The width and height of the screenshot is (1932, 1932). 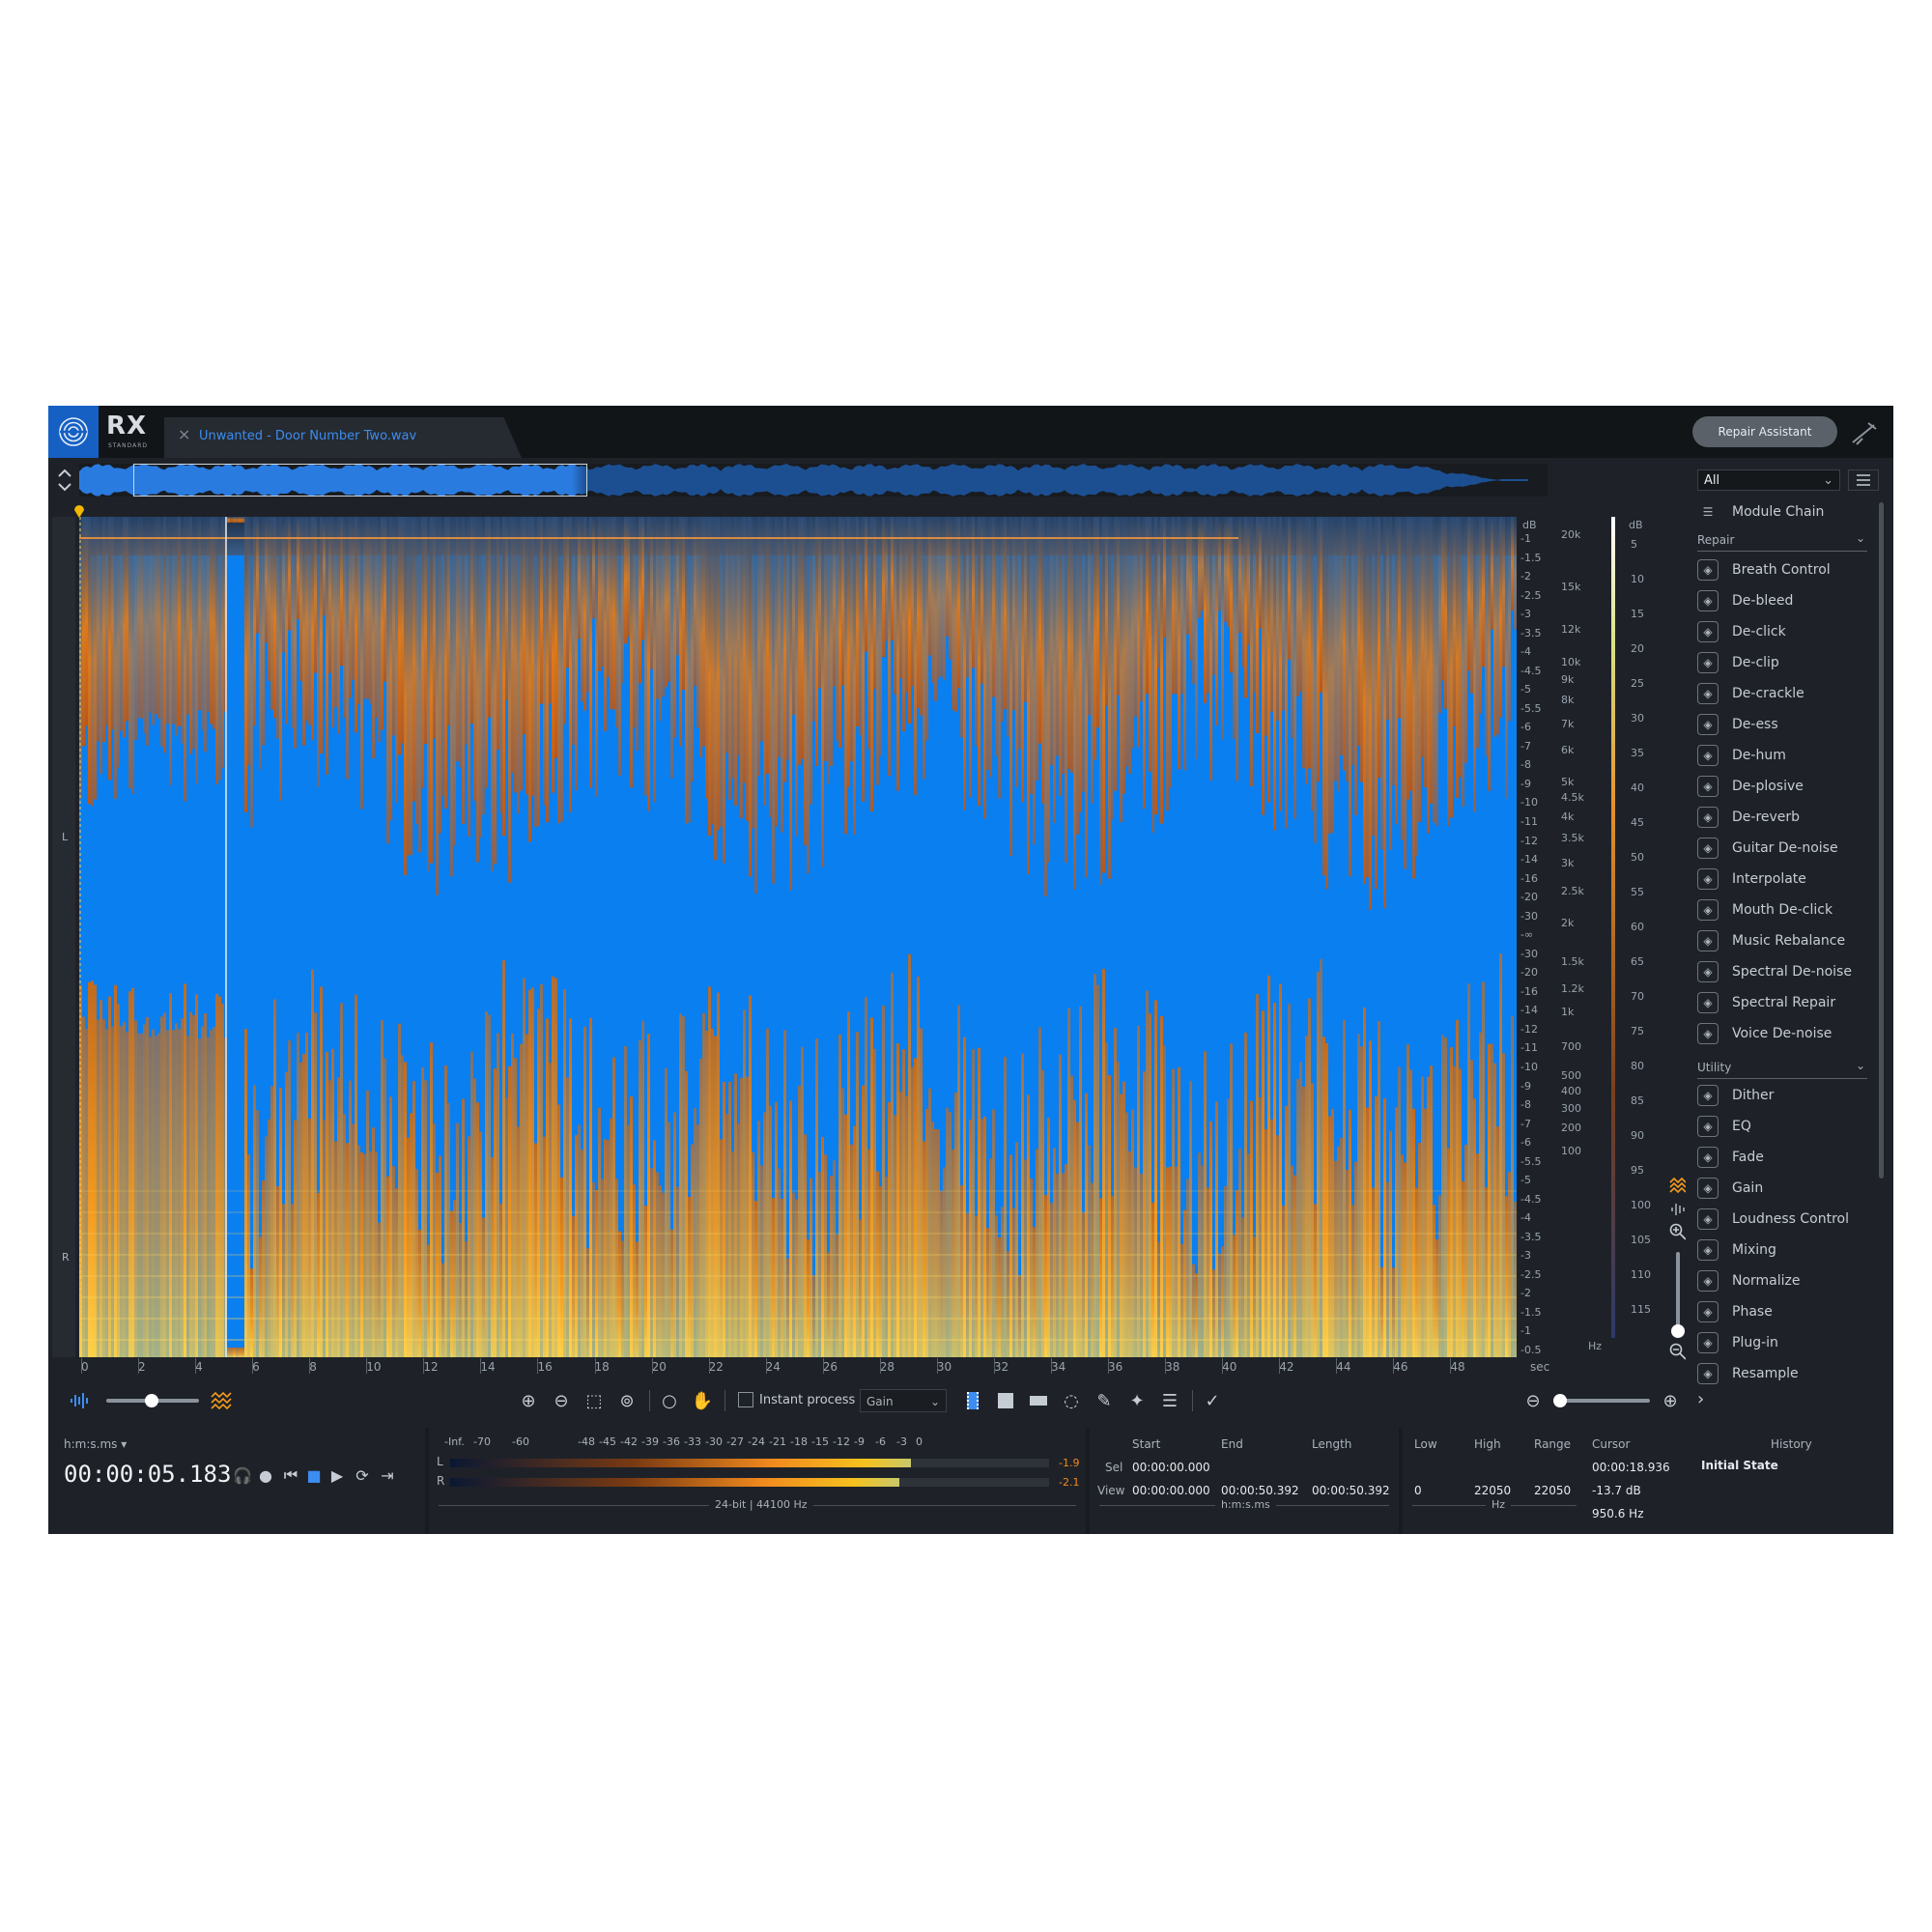 What do you see at coordinates (1005, 1400) in the screenshot?
I see `time-frequency-selection-tool-icon` at bounding box center [1005, 1400].